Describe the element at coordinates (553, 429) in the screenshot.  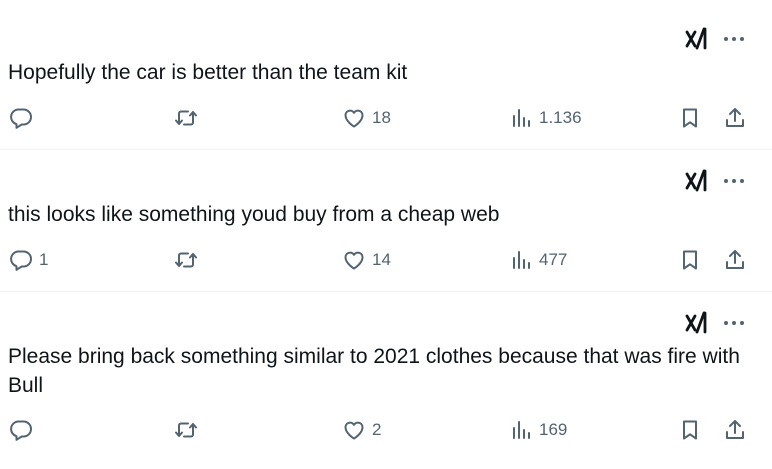
I see `views-count: 169` at that location.